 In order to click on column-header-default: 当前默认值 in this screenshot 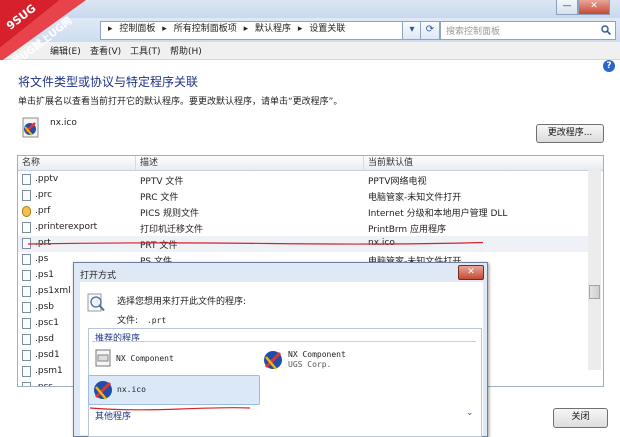, I will do `click(476, 163)`.